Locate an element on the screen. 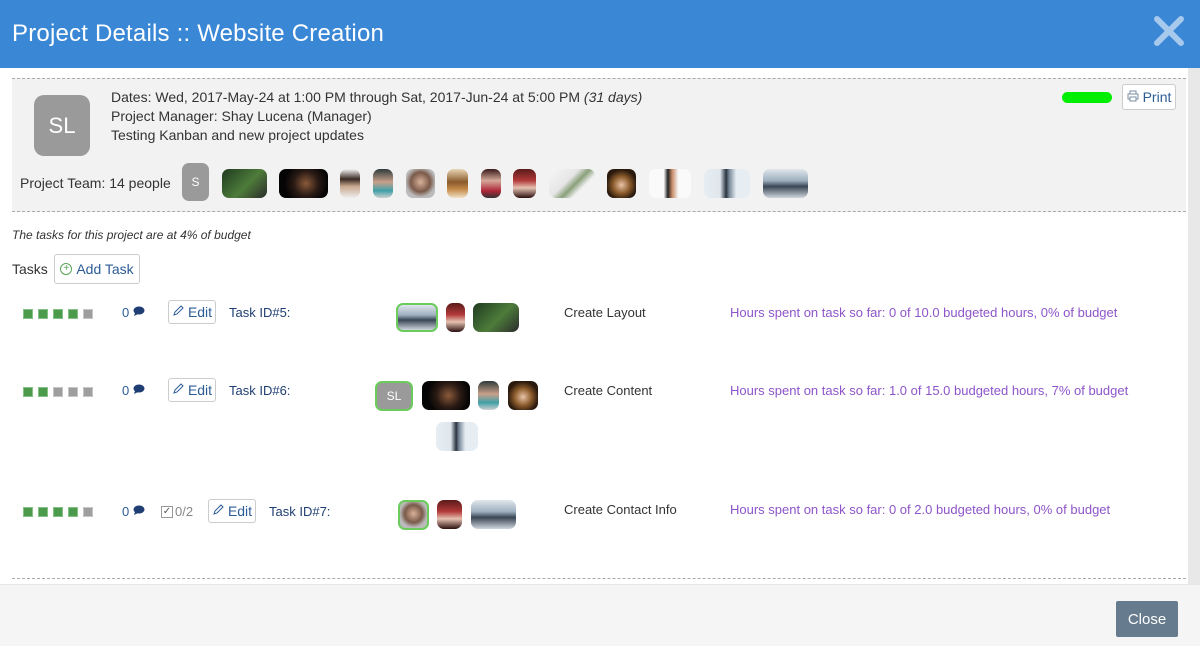 The height and width of the screenshot is (646, 1200). team-avatars: S is located at coordinates (462, 183).